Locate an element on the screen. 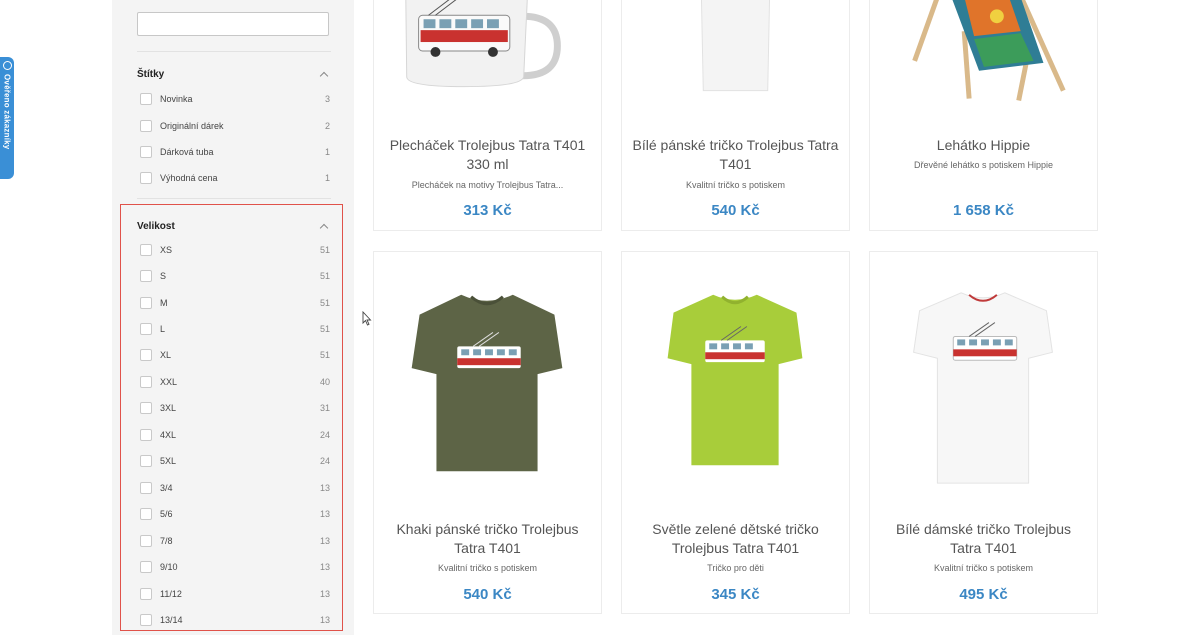 This screenshot has width=1200, height=635. filter-option: Novinka 3 is located at coordinates (233, 99).